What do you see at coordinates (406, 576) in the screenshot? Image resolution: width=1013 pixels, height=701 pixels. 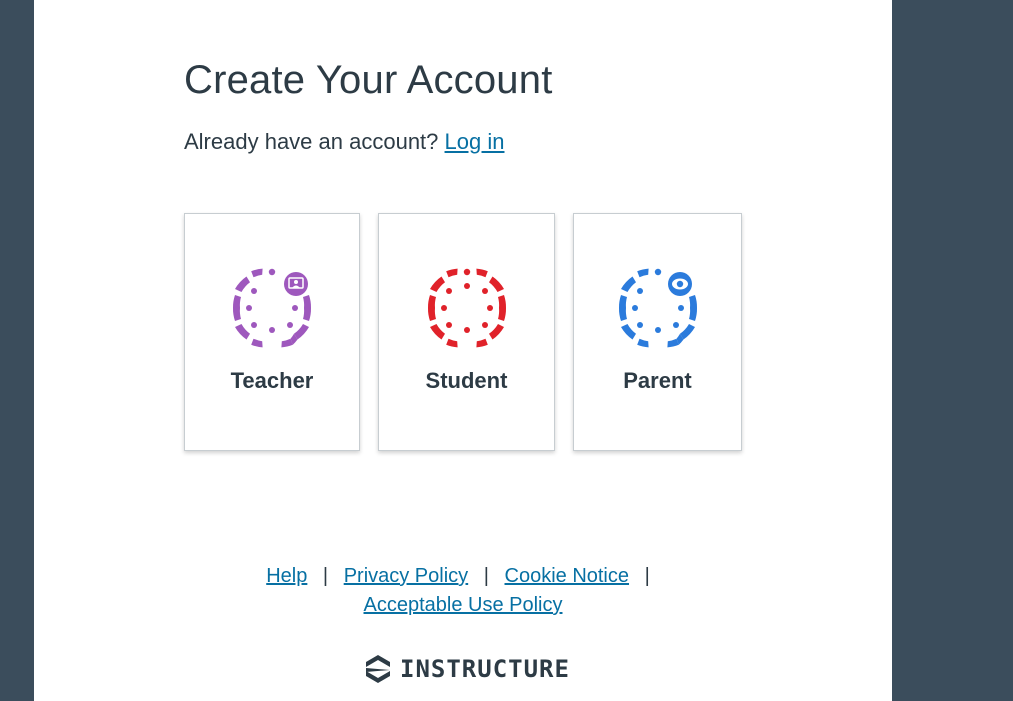 I see `privacy-policy-link: Privacy Policy` at bounding box center [406, 576].